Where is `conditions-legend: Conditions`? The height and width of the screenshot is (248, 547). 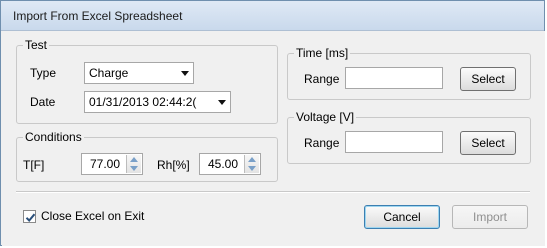
conditions-legend: Conditions is located at coordinates (53, 137).